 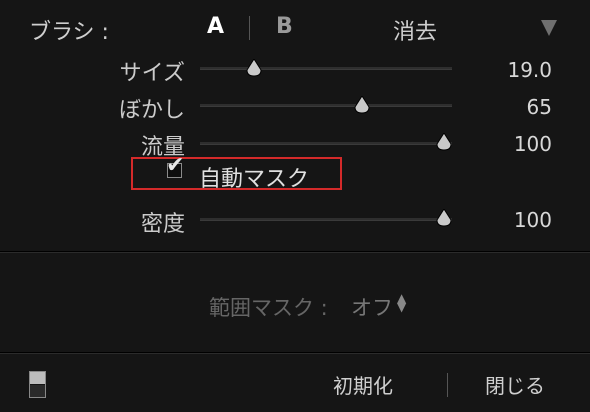 I want to click on flow-slider-track, so click(x=326, y=143).